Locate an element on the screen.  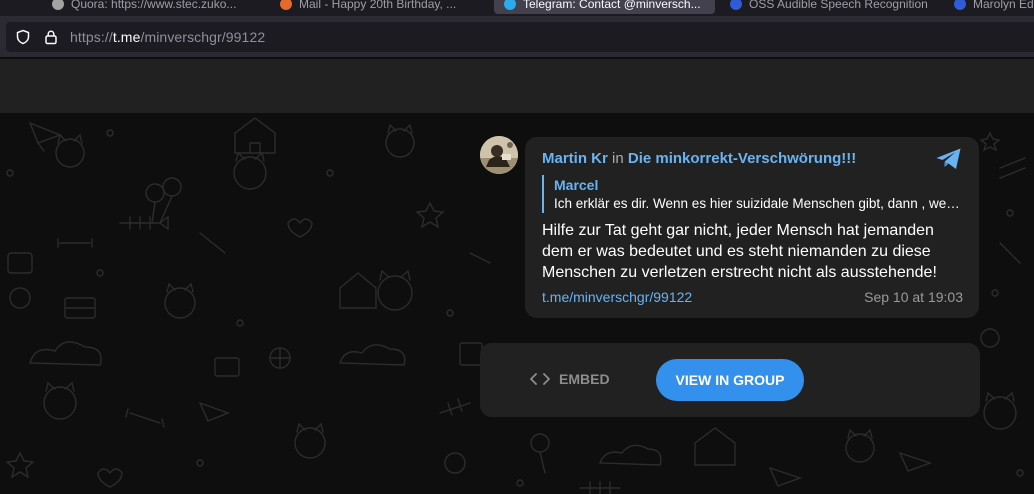
navigation-bar: https://t.me/minverschgr/99122 is located at coordinates (517, 37).